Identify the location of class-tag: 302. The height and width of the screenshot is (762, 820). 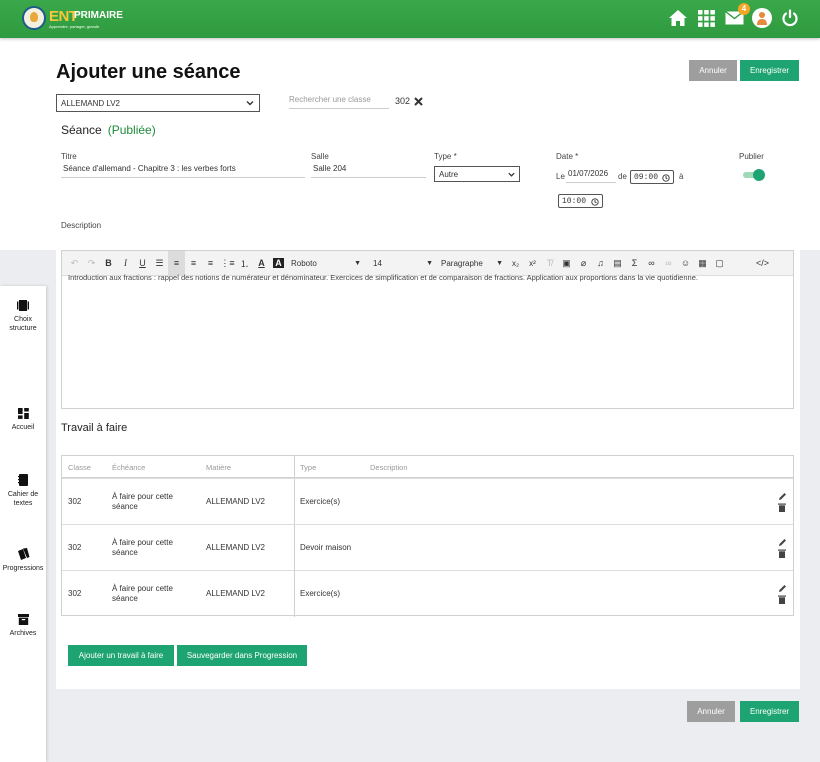
(409, 101).